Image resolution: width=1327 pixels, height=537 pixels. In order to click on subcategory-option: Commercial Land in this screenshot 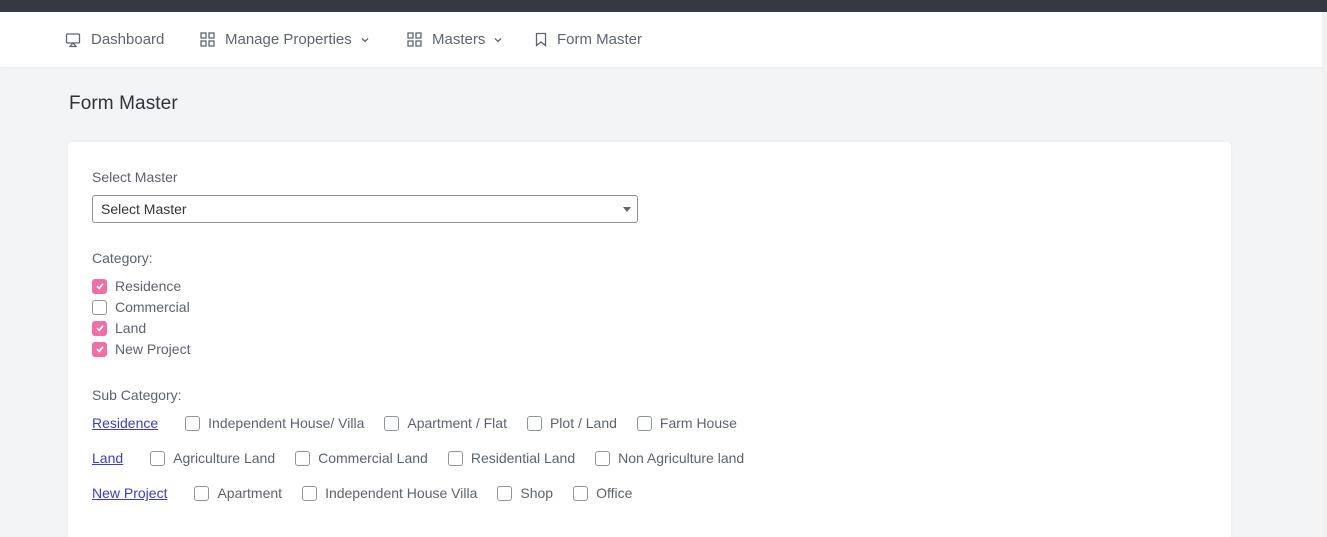, I will do `click(361, 458)`.